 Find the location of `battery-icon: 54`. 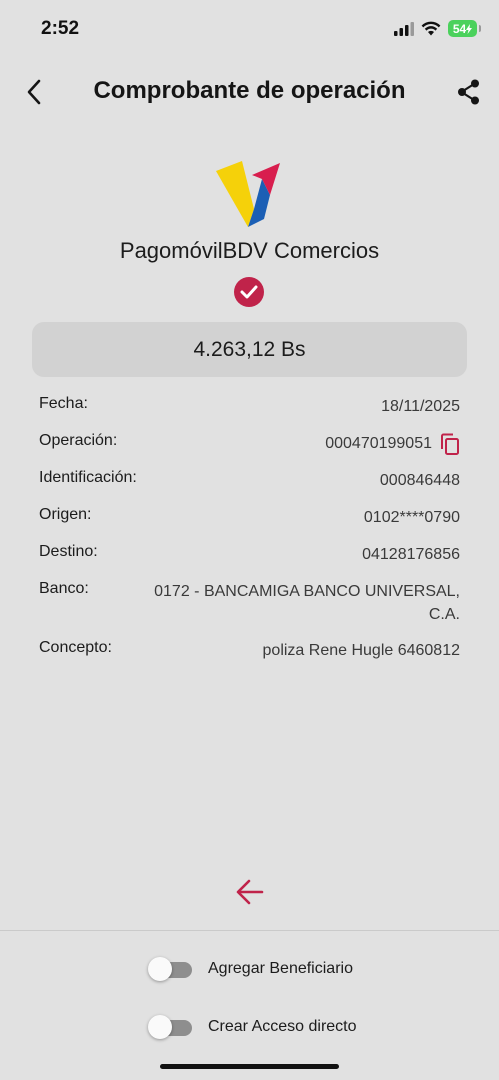

battery-icon: 54 is located at coordinates (464, 28).